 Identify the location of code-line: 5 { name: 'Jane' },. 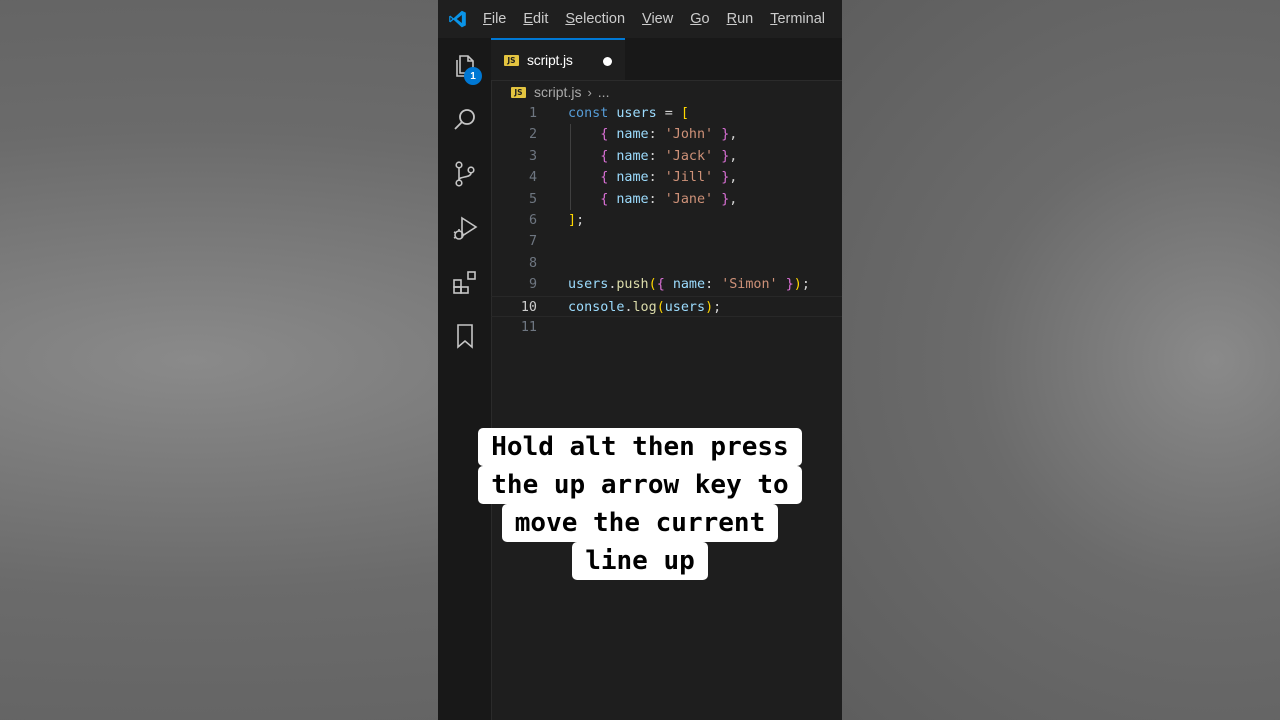
(666, 199).